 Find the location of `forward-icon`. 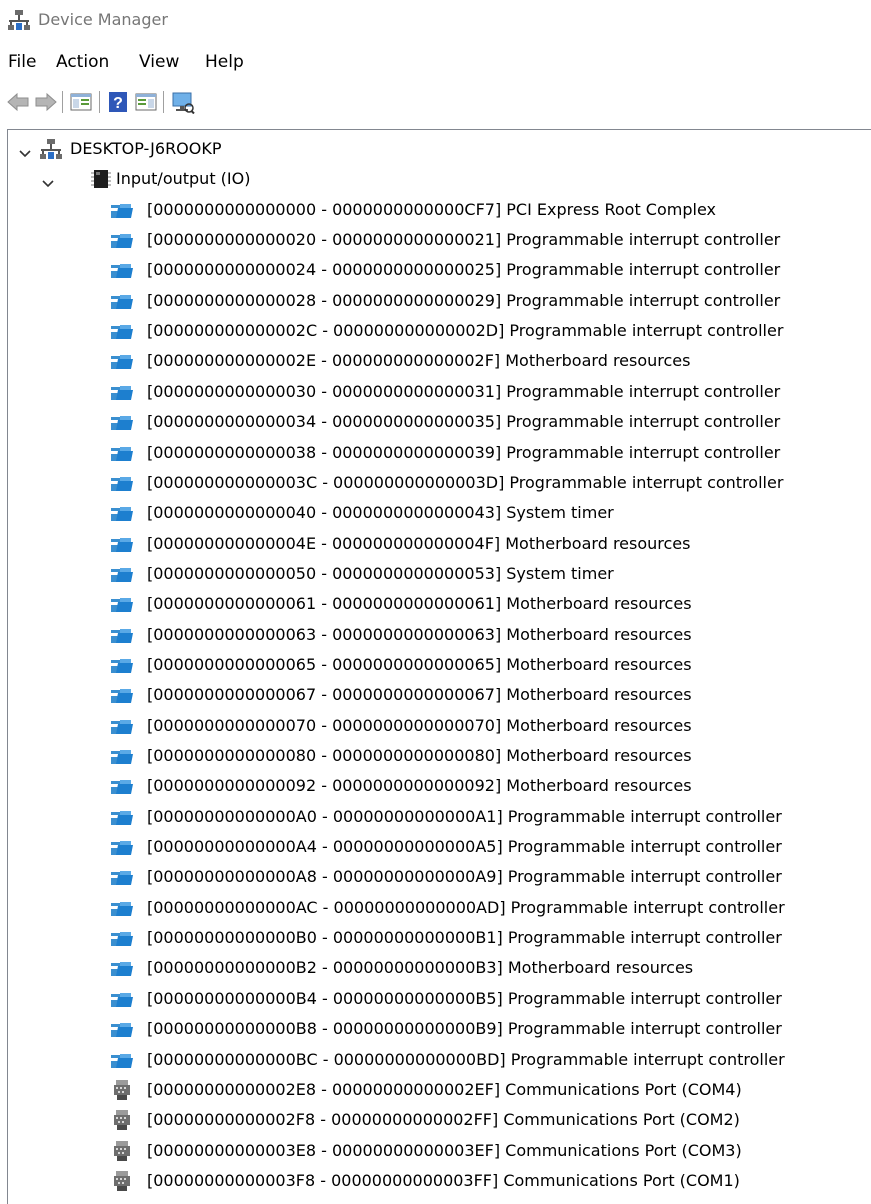

forward-icon is located at coordinates (46, 102).